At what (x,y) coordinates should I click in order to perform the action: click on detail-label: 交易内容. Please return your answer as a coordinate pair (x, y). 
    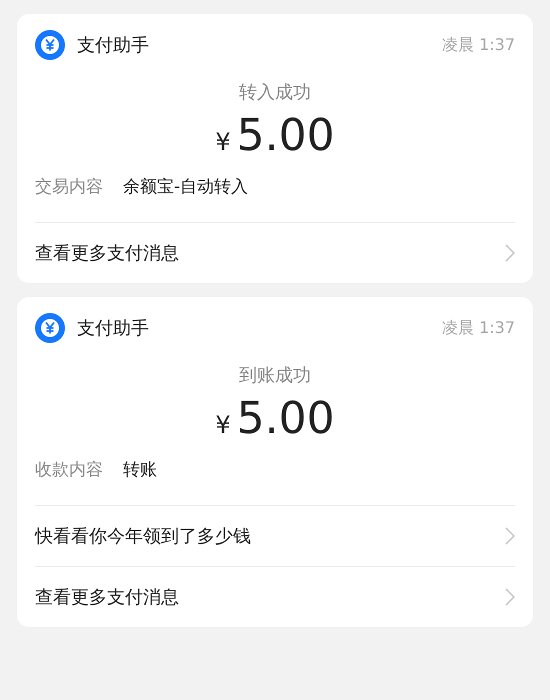
    Looking at the image, I should click on (69, 187).